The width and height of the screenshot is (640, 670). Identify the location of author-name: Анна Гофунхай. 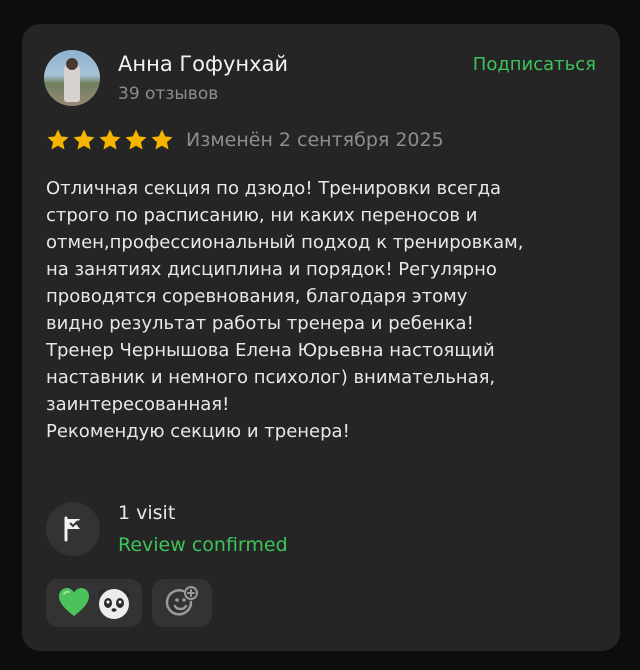
(203, 64).